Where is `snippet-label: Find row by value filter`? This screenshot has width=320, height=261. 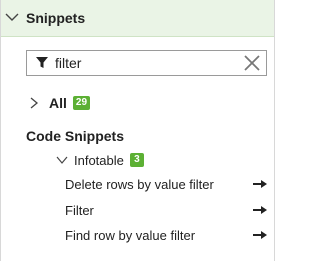 snippet-label: Find row by value filter is located at coordinates (130, 235).